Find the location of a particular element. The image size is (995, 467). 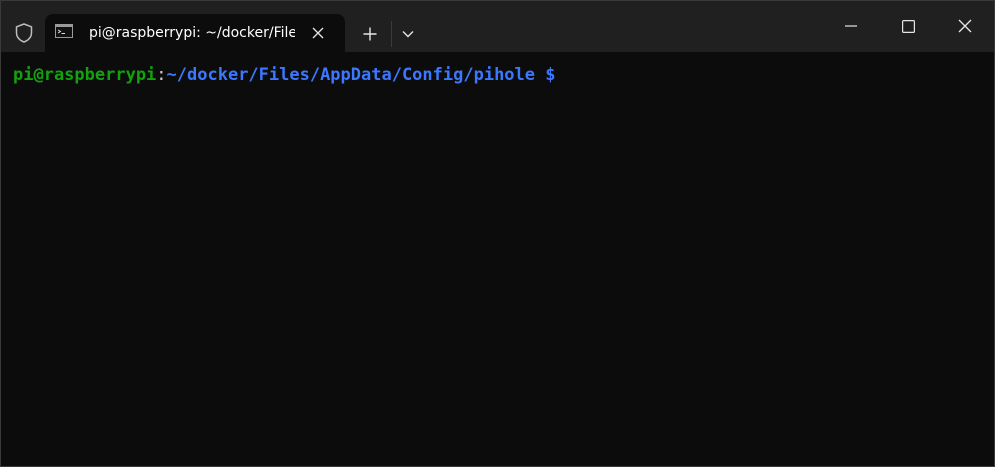

chevron-down-icon is located at coordinates (408, 34).